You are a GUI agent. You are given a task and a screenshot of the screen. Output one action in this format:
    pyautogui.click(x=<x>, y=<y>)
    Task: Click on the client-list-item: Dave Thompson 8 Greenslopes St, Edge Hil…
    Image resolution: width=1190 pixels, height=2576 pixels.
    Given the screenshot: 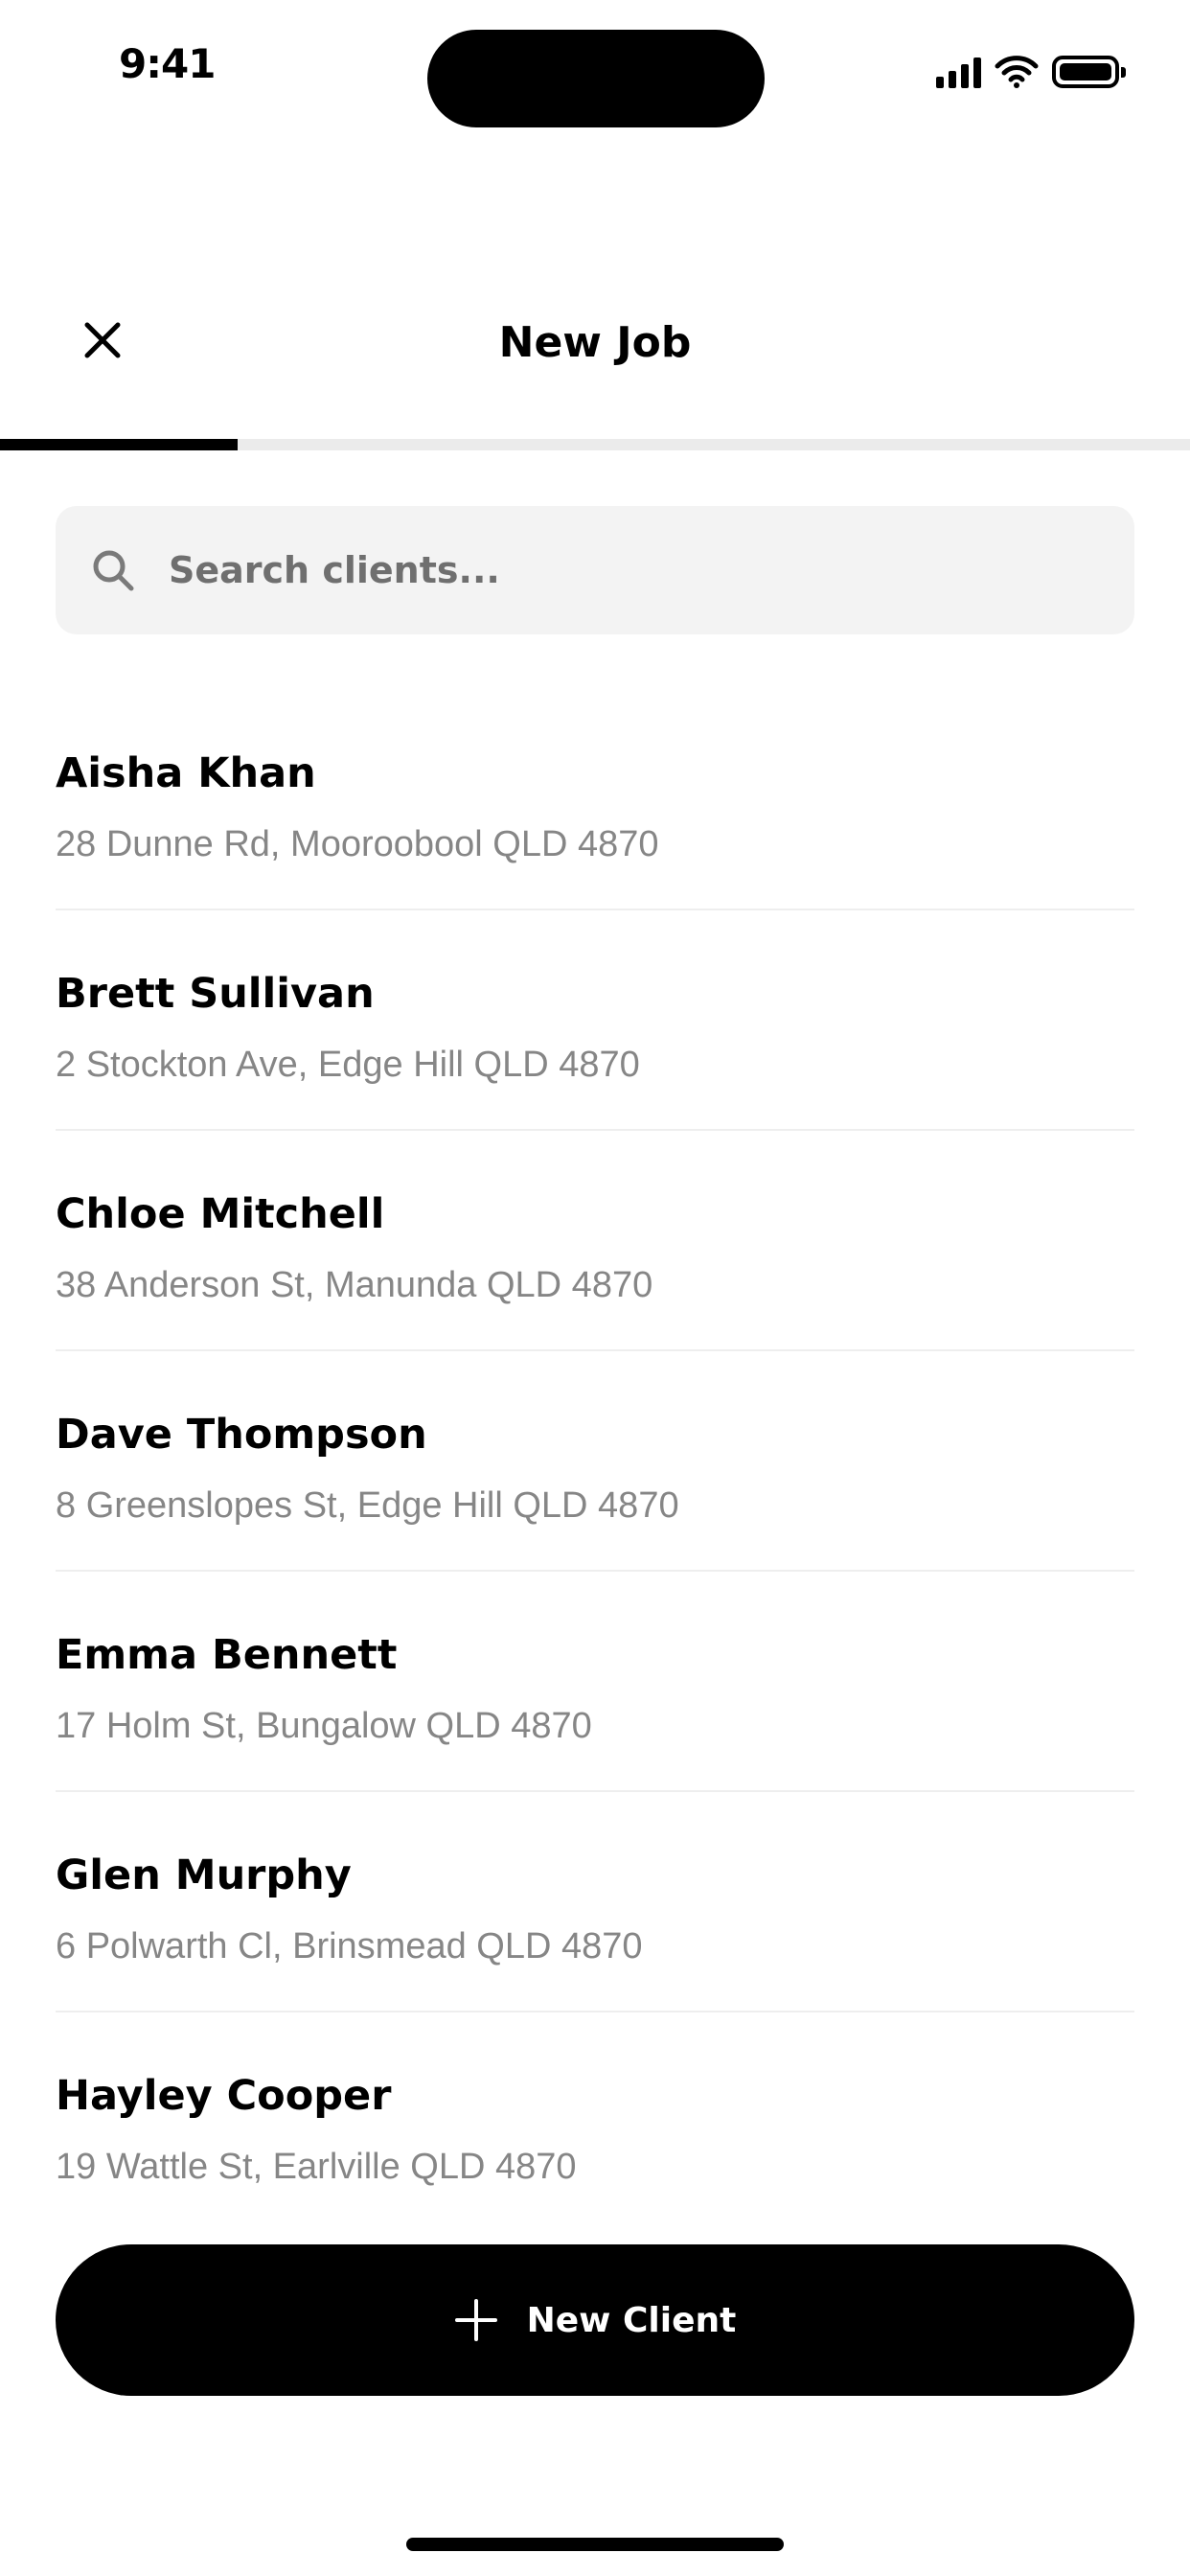 What is the action you would take?
    pyautogui.click(x=595, y=1461)
    